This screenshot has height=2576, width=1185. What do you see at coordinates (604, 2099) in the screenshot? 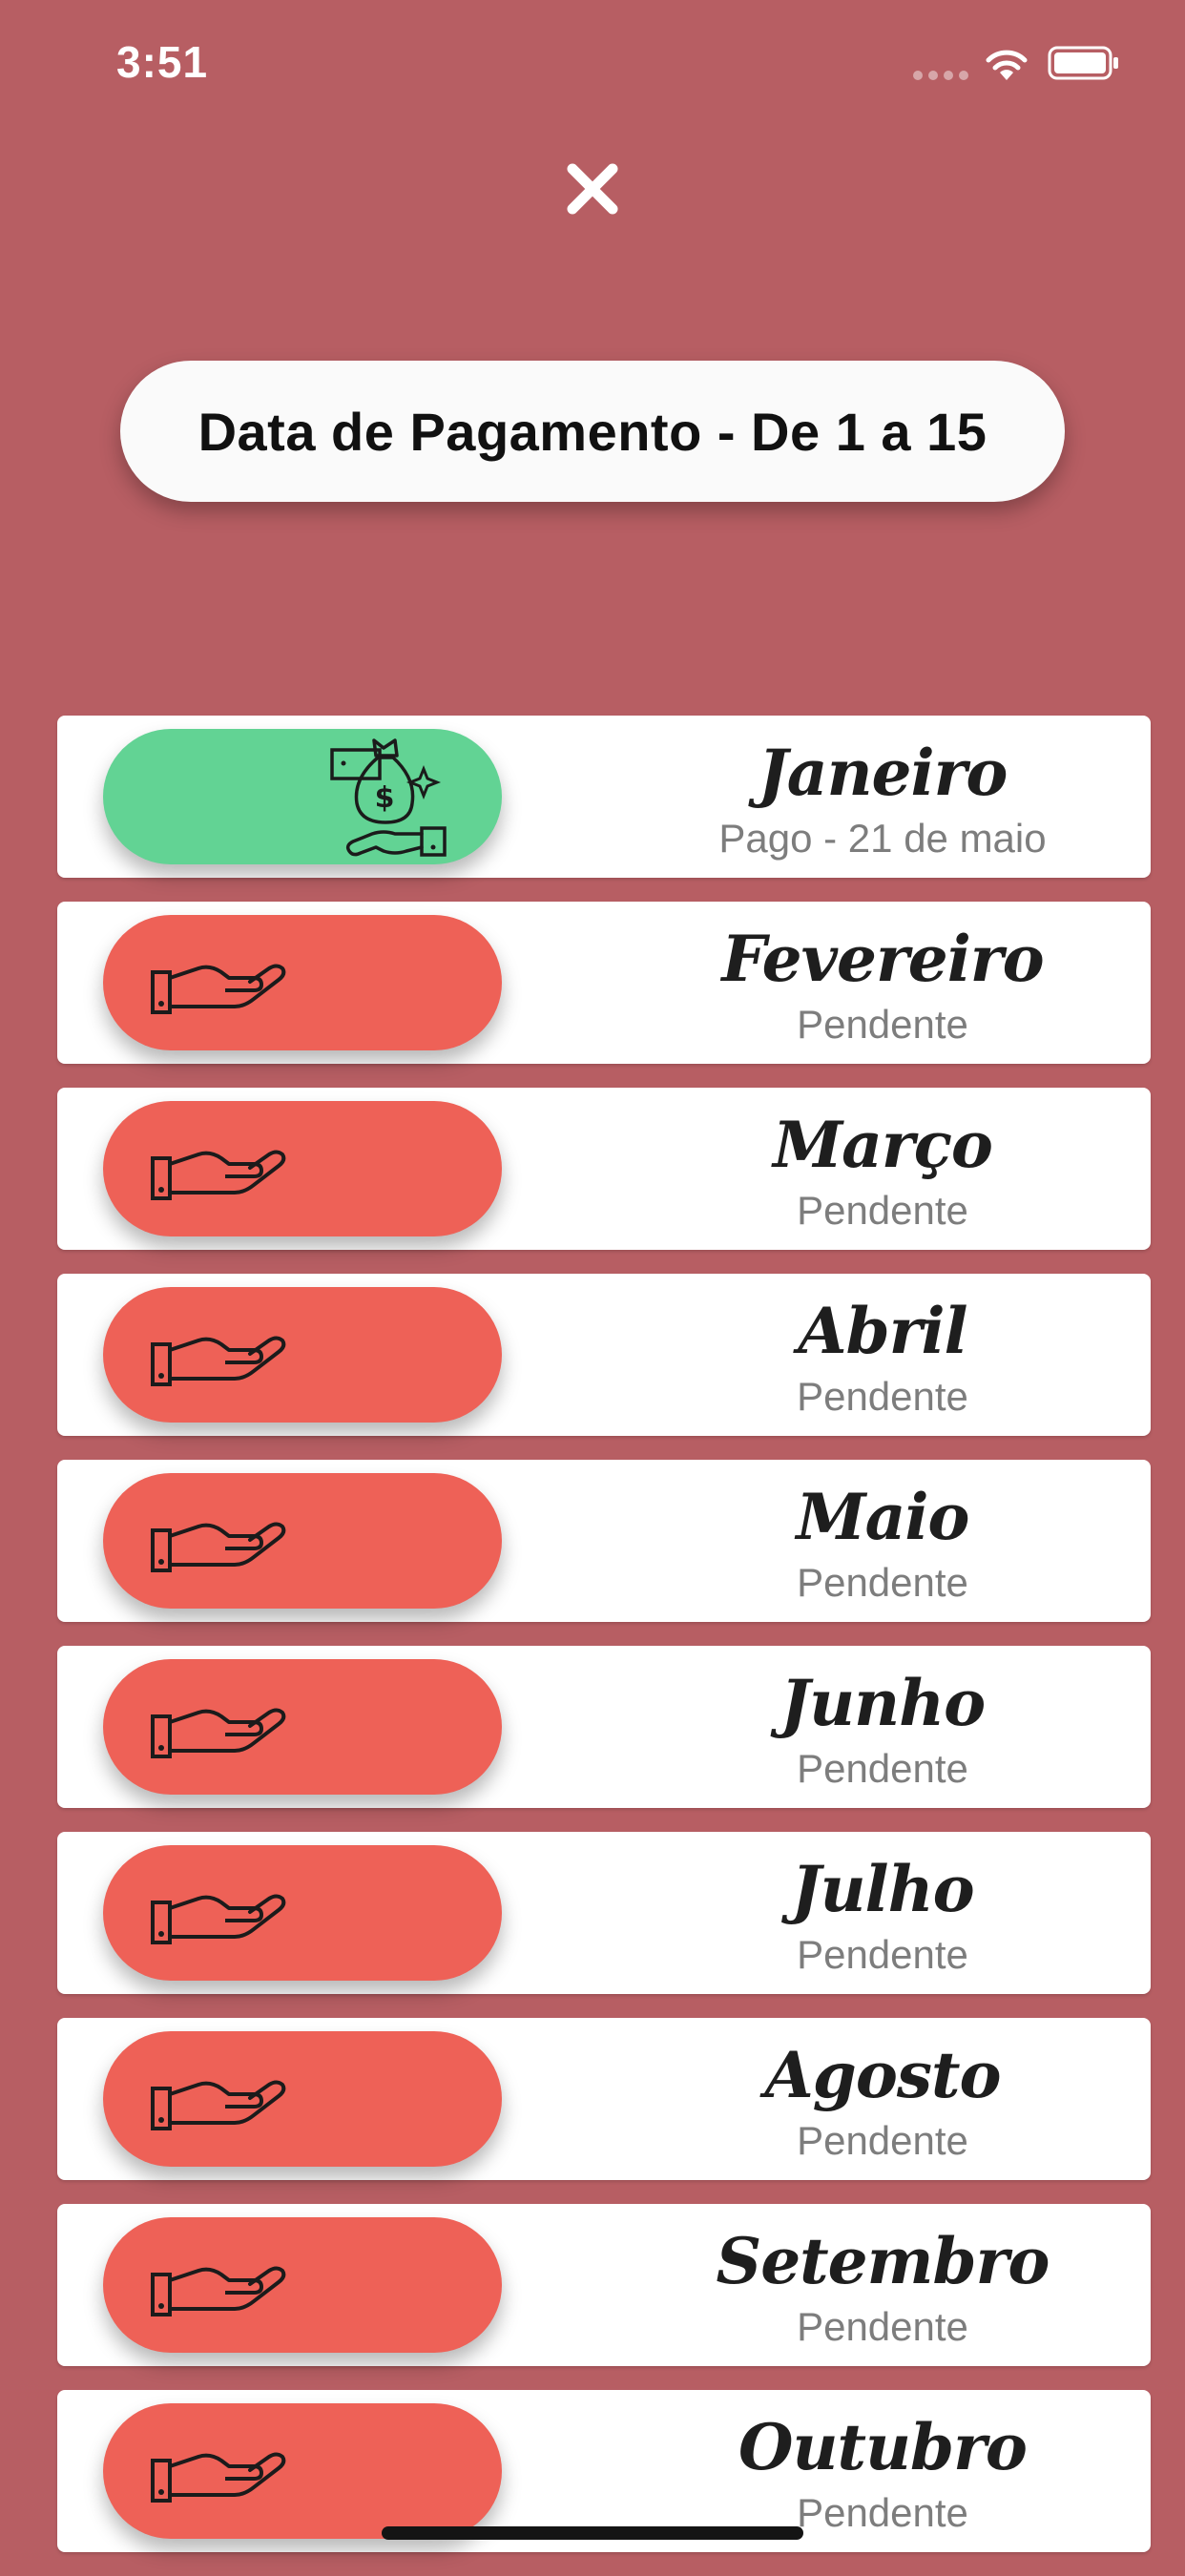
I see `month-card: Agosto Pendente` at bounding box center [604, 2099].